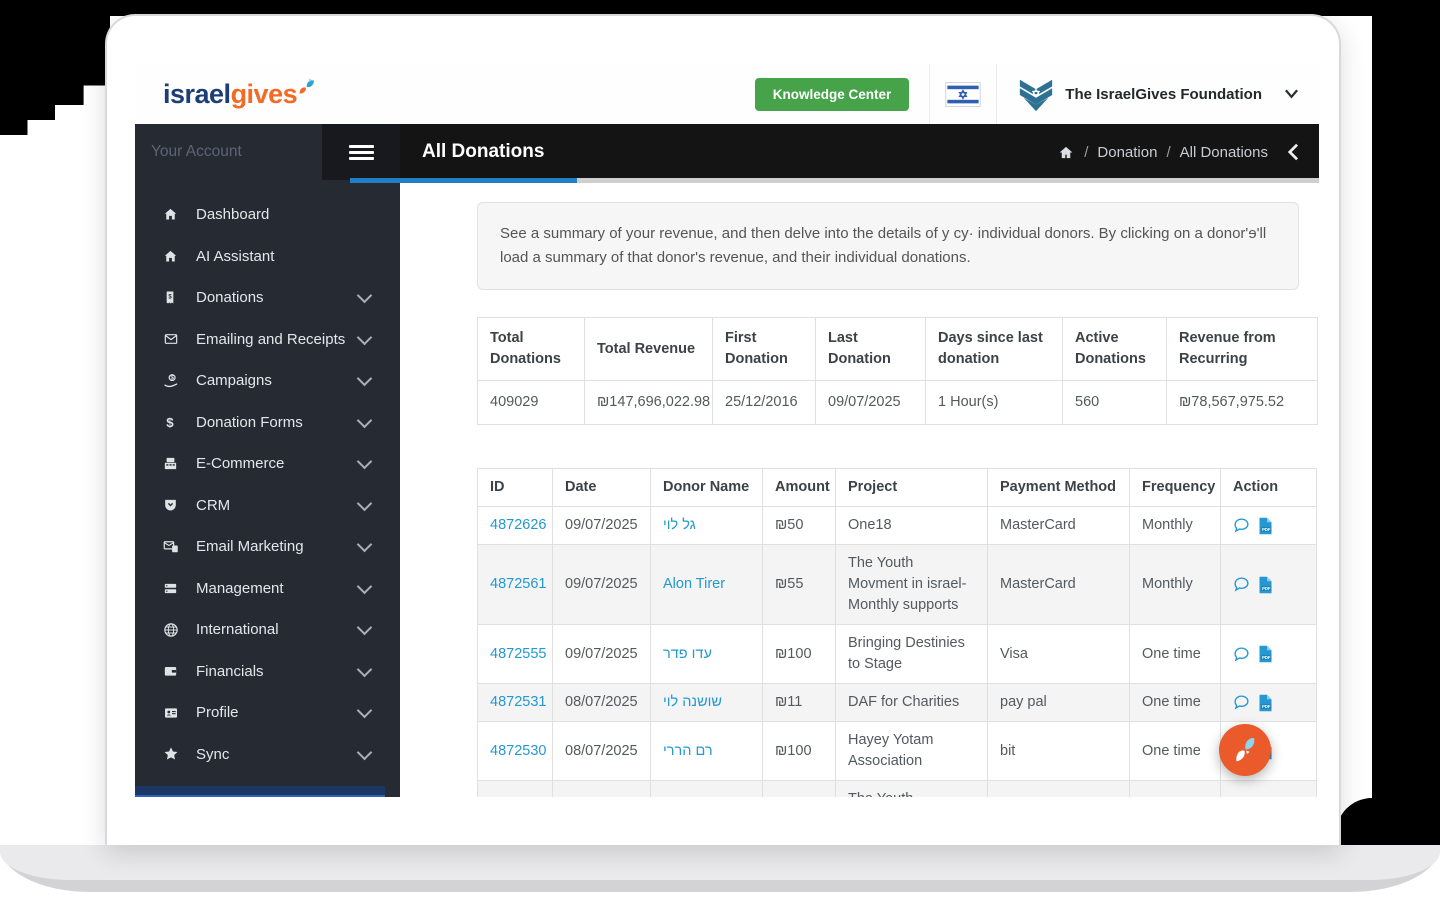  Describe the element at coordinates (911, 703) in the screenshot. I see `donation-project: DAF for Charities` at that location.